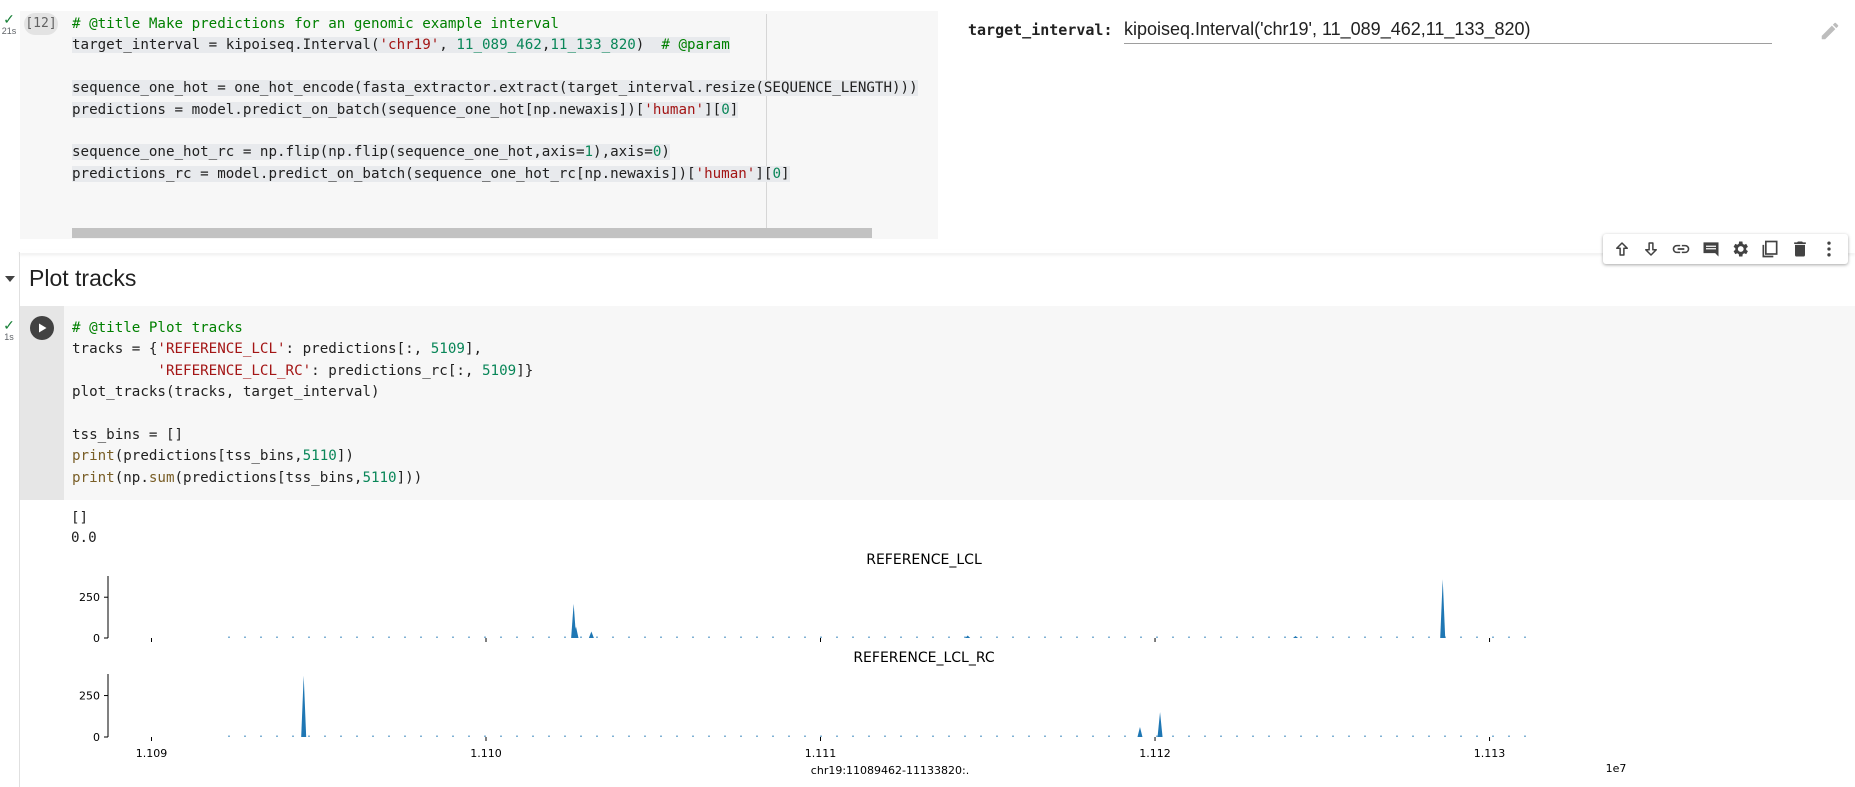 Image resolution: width=1855 pixels, height=787 pixels. What do you see at coordinates (472, 233) in the screenshot?
I see `cell1-horizontal-scrollbar` at bounding box center [472, 233].